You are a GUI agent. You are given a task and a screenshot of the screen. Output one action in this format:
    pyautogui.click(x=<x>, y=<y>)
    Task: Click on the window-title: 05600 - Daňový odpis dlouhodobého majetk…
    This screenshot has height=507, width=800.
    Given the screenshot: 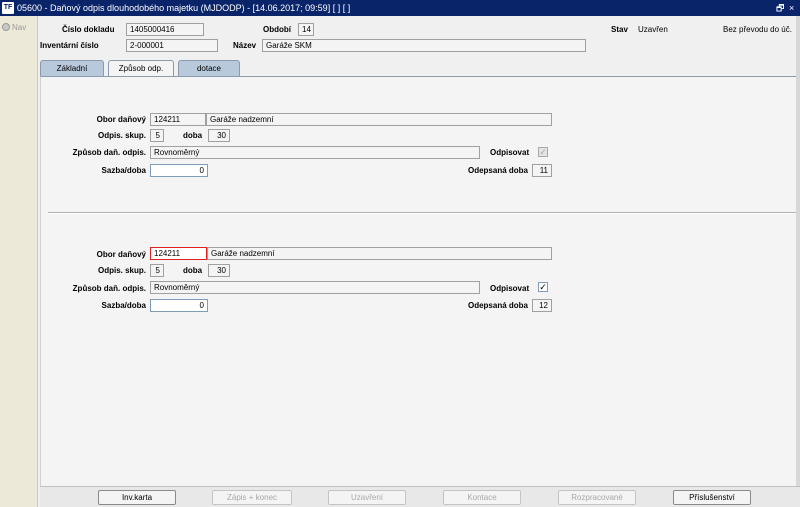 What is the action you would take?
    pyautogui.click(x=184, y=8)
    